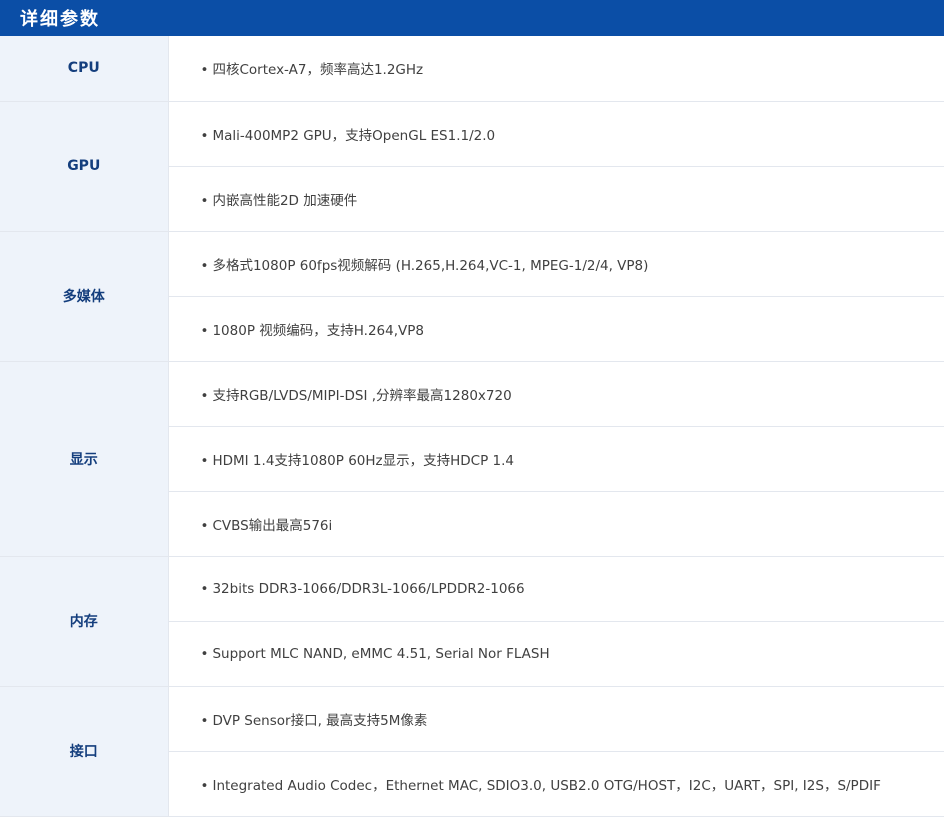 Image resolution: width=944 pixels, height=824 pixels. I want to click on spec-value-cell: • 支持RGB/LVDS/MIPI-DSI ,分辨率最高1280x720, so click(556, 394).